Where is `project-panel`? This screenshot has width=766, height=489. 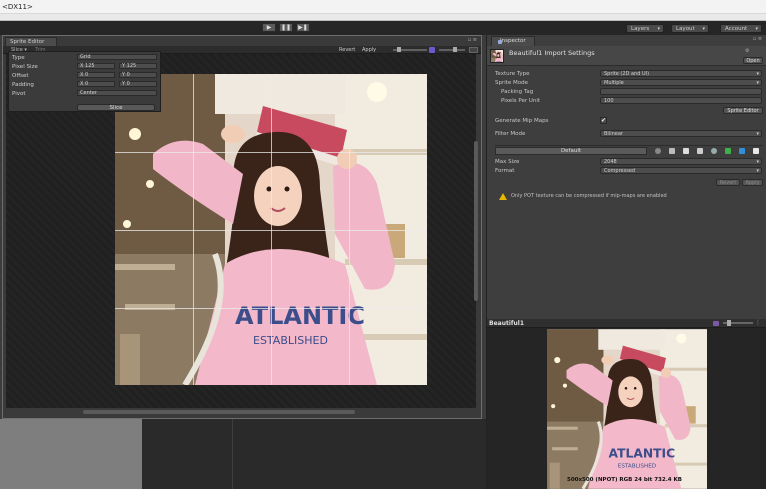
project-panel is located at coordinates (71, 454).